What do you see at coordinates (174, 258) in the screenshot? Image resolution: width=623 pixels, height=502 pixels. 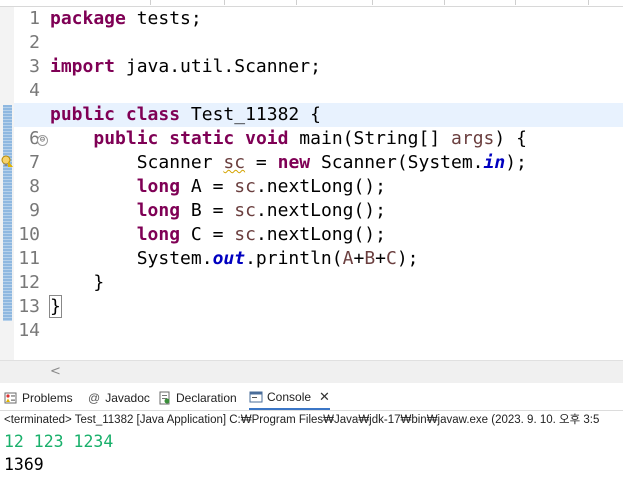 I see `code-token: System.` at bounding box center [174, 258].